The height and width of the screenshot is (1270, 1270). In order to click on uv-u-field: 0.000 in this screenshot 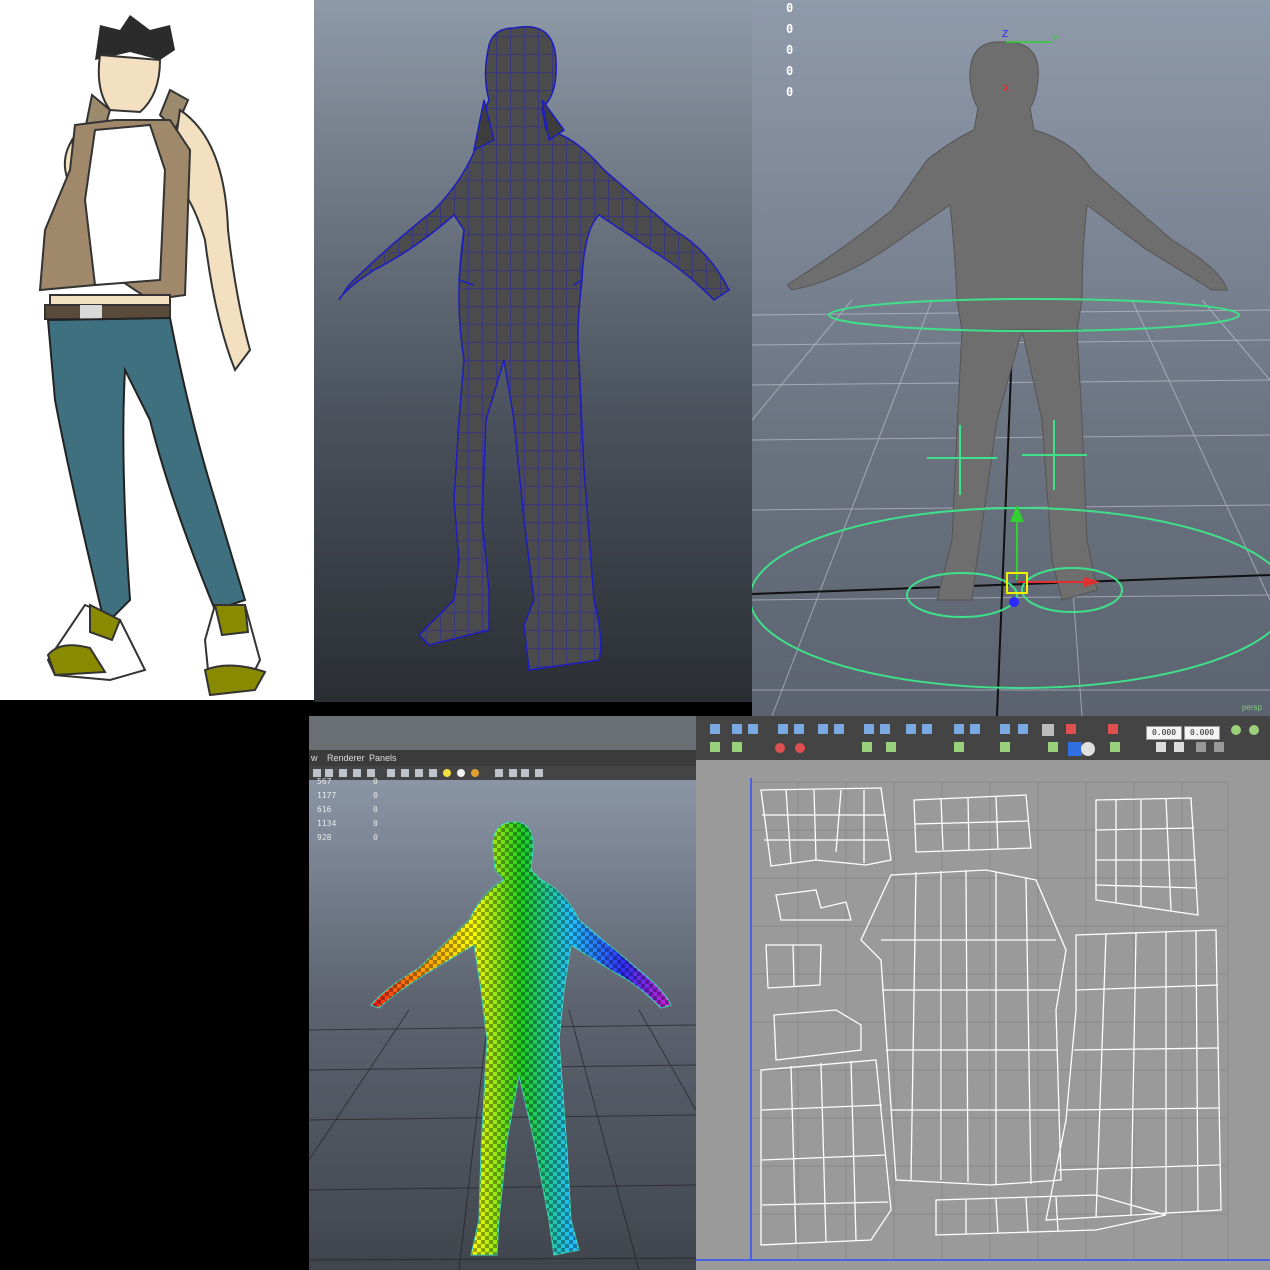, I will do `click(1164, 733)`.